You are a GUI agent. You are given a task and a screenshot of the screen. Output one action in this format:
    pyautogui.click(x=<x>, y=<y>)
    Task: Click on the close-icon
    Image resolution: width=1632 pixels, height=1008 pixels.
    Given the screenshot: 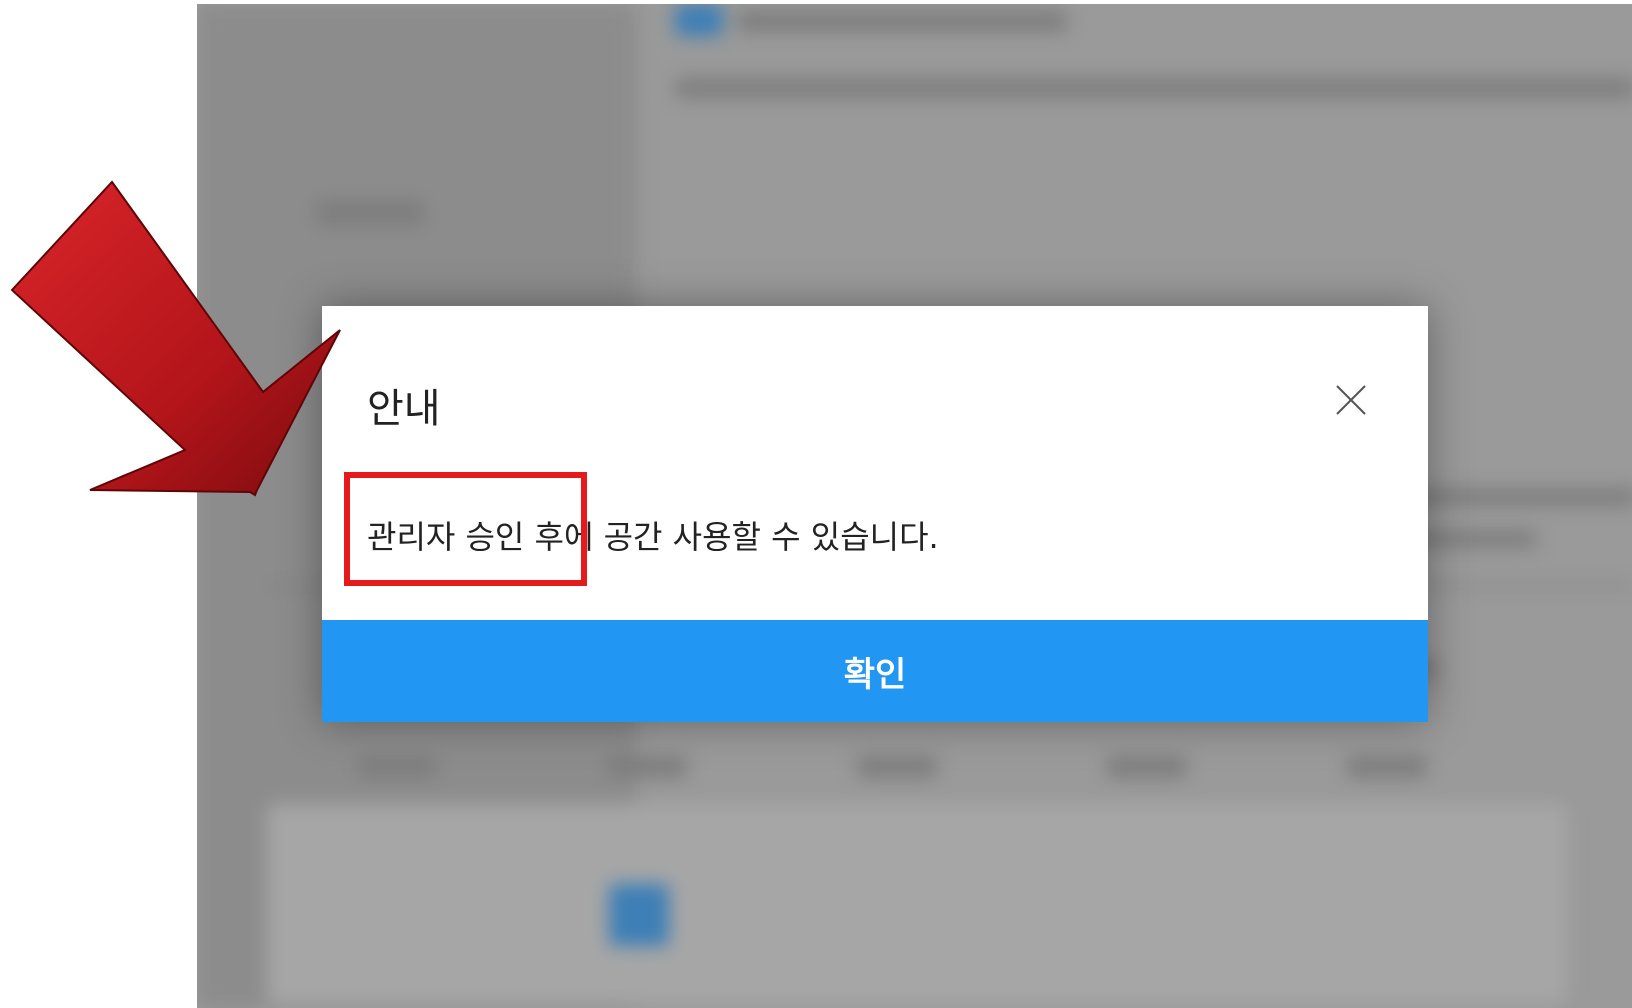 What is the action you would take?
    pyautogui.click(x=1351, y=400)
    